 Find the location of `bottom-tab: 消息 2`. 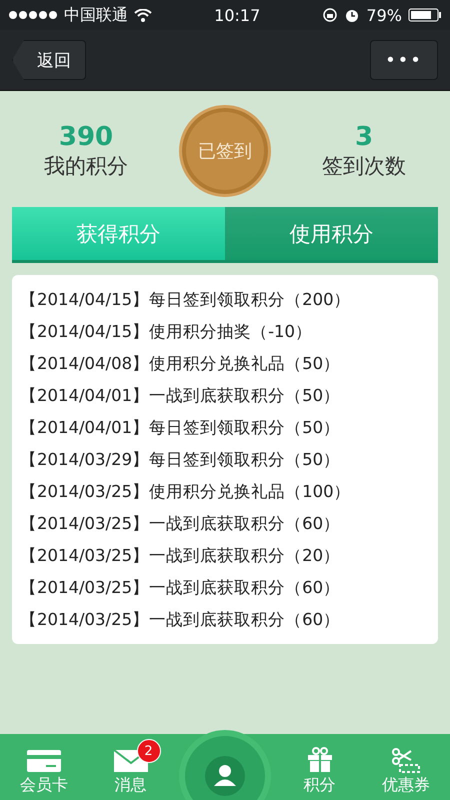

bottom-tab: 消息 2 is located at coordinates (130, 767).